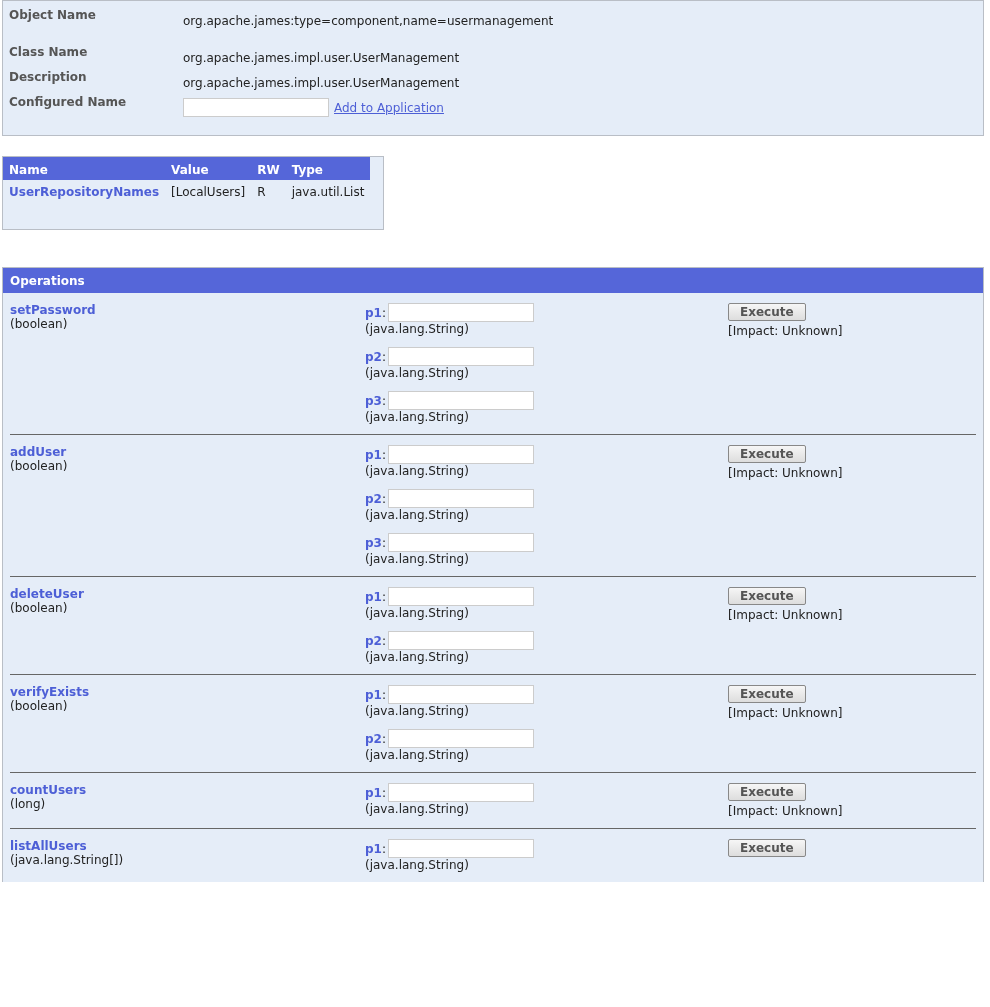  I want to click on add-to-application-link: Add to Application, so click(389, 107).